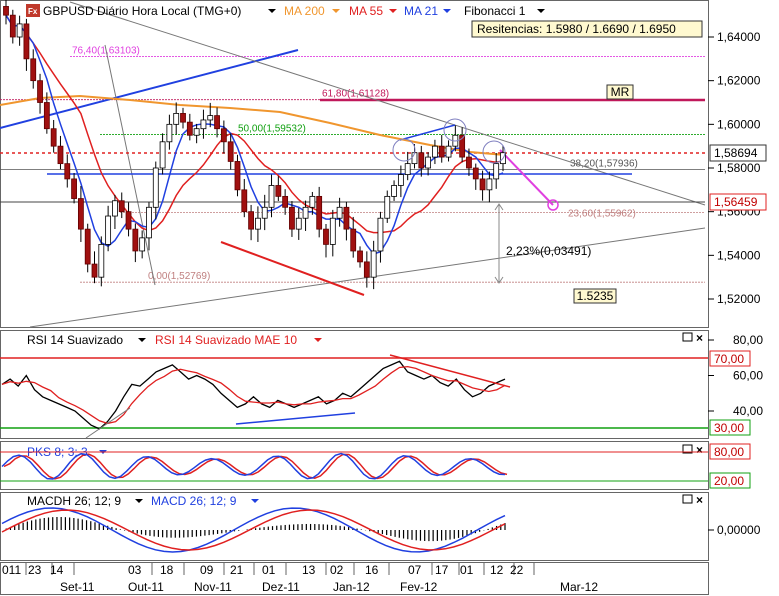  What do you see at coordinates (699, 450) in the screenshot?
I see `pks-close-icon: ×` at bounding box center [699, 450].